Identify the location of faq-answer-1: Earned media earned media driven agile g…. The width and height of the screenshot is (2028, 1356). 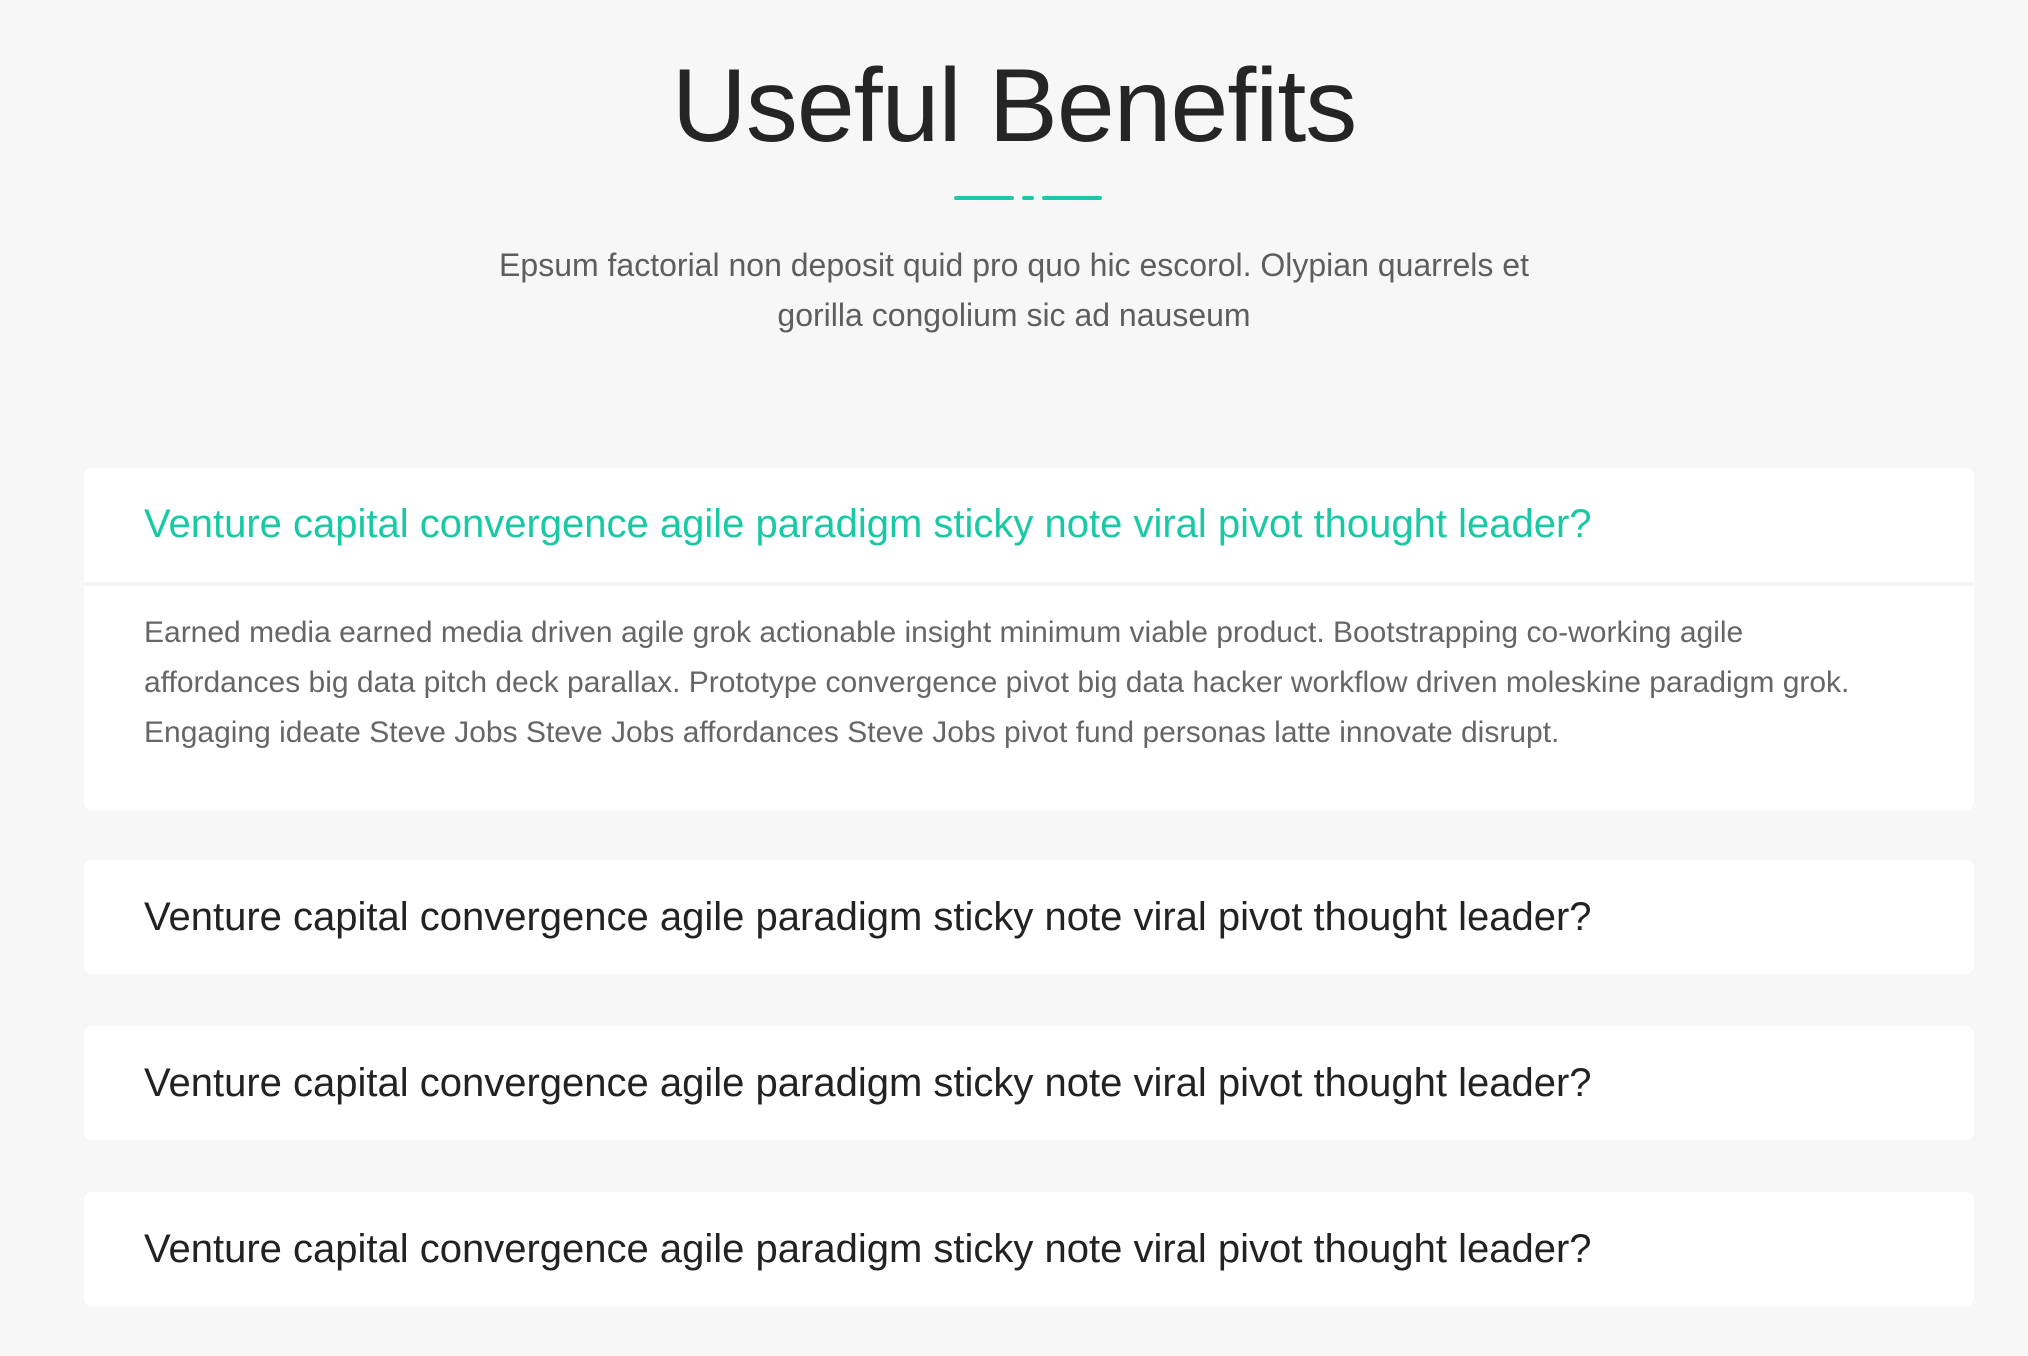
(997, 682).